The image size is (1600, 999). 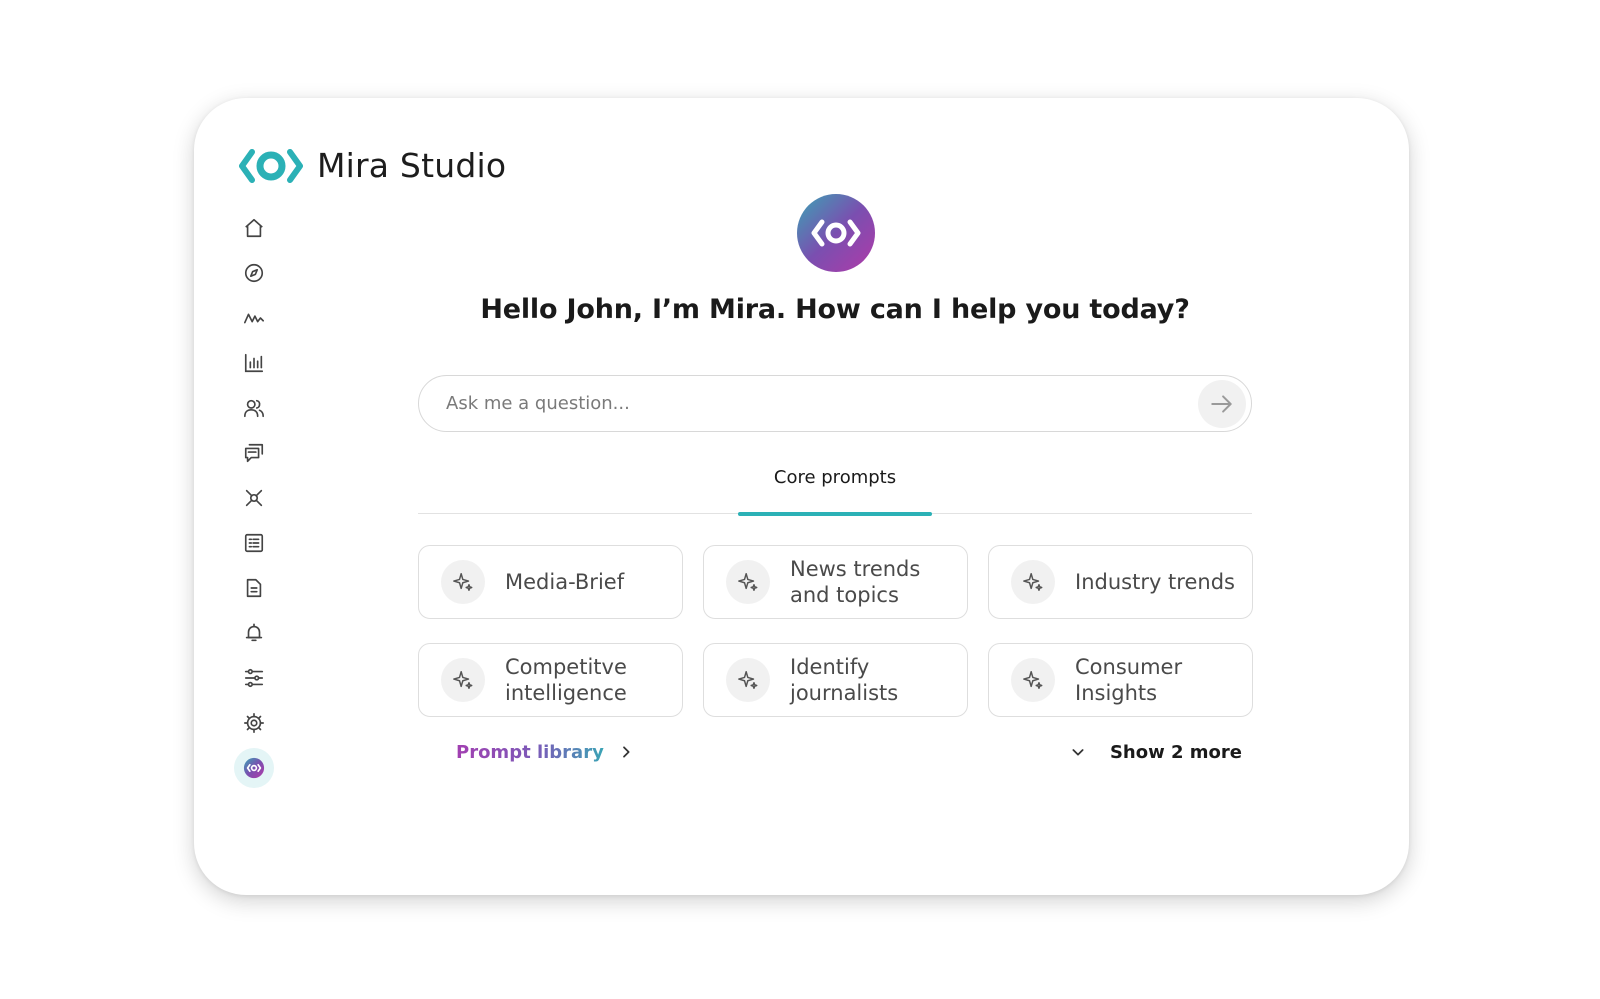 I want to click on sidebar-item-home, so click(x=254, y=228).